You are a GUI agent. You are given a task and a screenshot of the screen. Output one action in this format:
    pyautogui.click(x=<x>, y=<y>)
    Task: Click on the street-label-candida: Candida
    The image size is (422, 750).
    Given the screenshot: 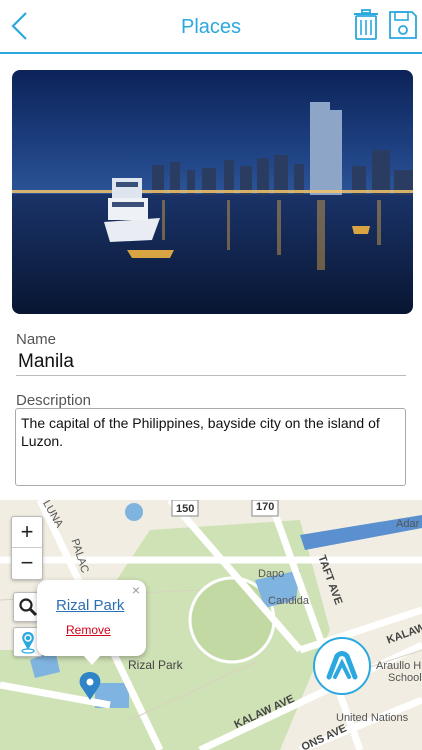 What is the action you would take?
    pyautogui.click(x=288, y=601)
    